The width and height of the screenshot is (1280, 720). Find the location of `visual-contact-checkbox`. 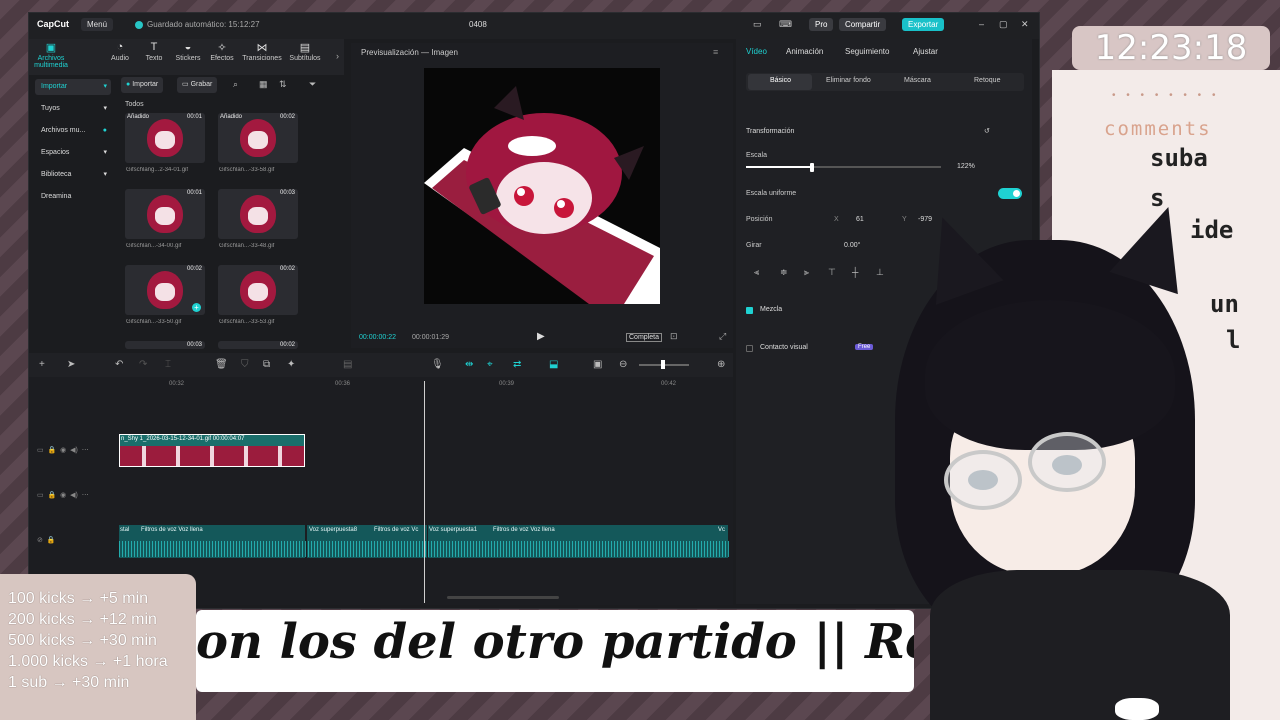

visual-contact-checkbox is located at coordinates (749, 348).